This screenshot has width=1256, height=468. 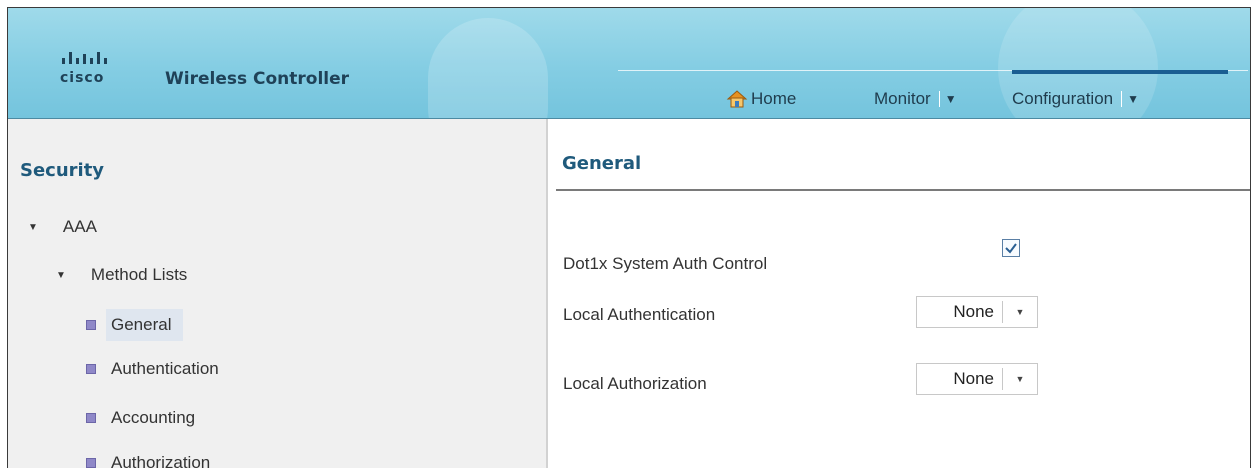 What do you see at coordinates (139, 274) in the screenshot?
I see `tree-node-label: Method Lists` at bounding box center [139, 274].